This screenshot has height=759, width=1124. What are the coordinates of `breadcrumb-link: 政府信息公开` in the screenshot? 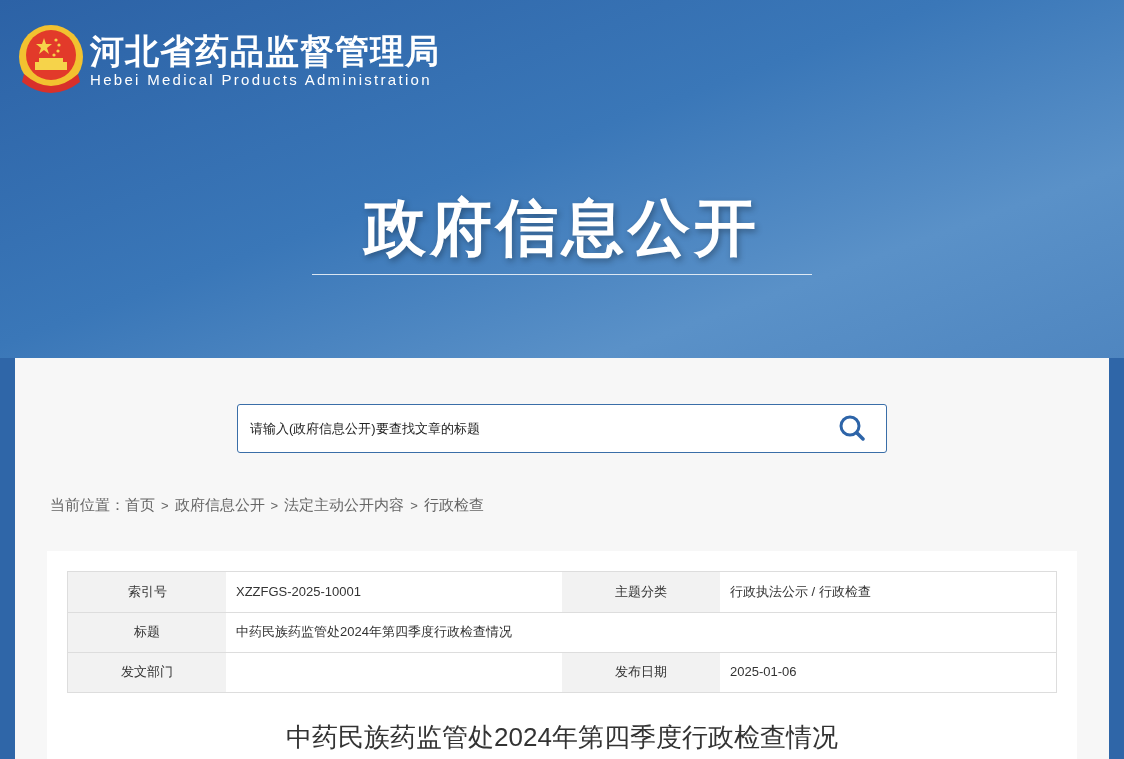 It's located at (219, 505).